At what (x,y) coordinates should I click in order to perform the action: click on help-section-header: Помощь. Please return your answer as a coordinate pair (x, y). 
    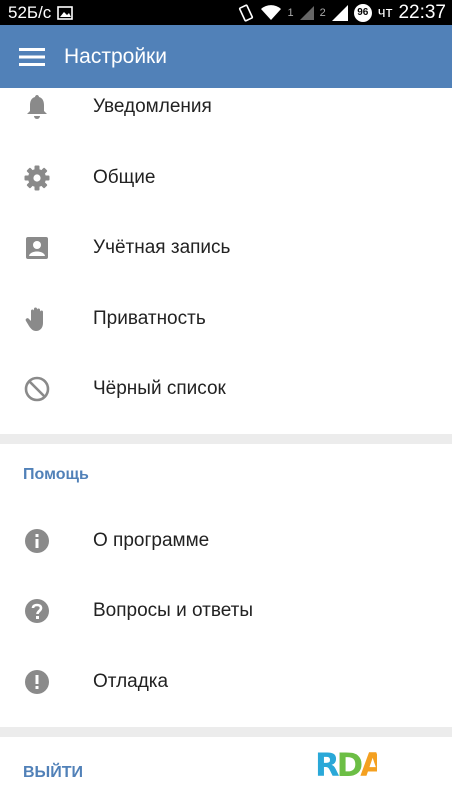
    Looking at the image, I should click on (56, 474).